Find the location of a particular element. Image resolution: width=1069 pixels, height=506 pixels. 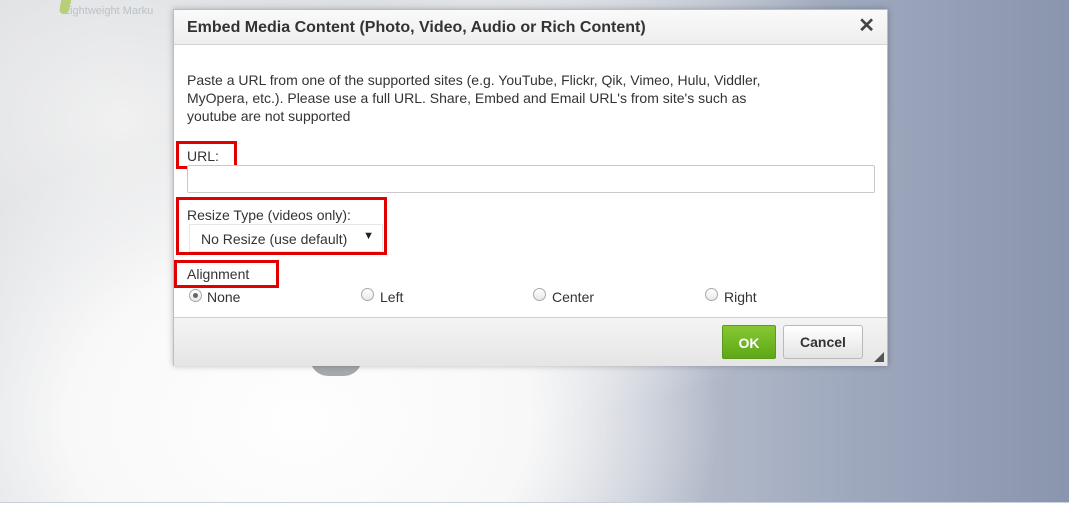

radio-center is located at coordinates (539, 294).